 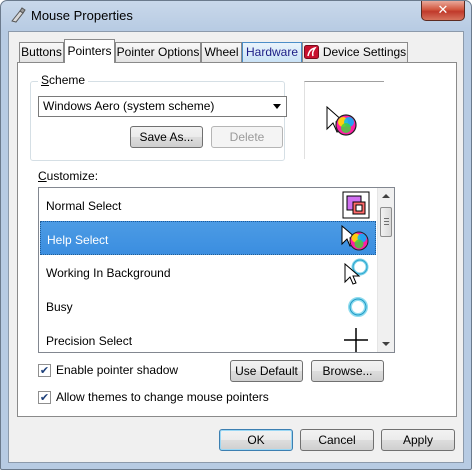 I want to click on cursor-preview, so click(x=344, y=120).